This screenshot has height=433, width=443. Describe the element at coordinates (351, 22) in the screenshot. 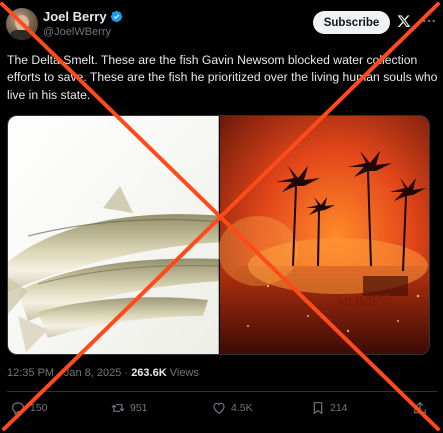

I see `subscribe-button: Subscribe` at that location.